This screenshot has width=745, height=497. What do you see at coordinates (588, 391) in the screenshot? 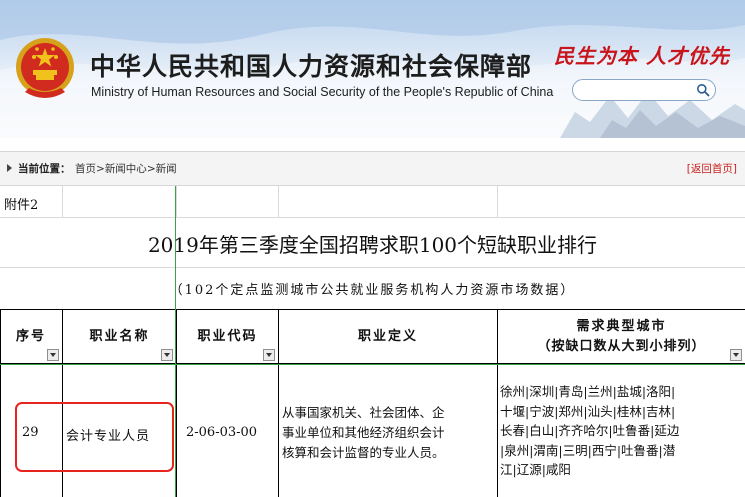
I see `cities-line: 徐州|深圳|青岛|兰州|盐城|洛阳|` at bounding box center [588, 391].